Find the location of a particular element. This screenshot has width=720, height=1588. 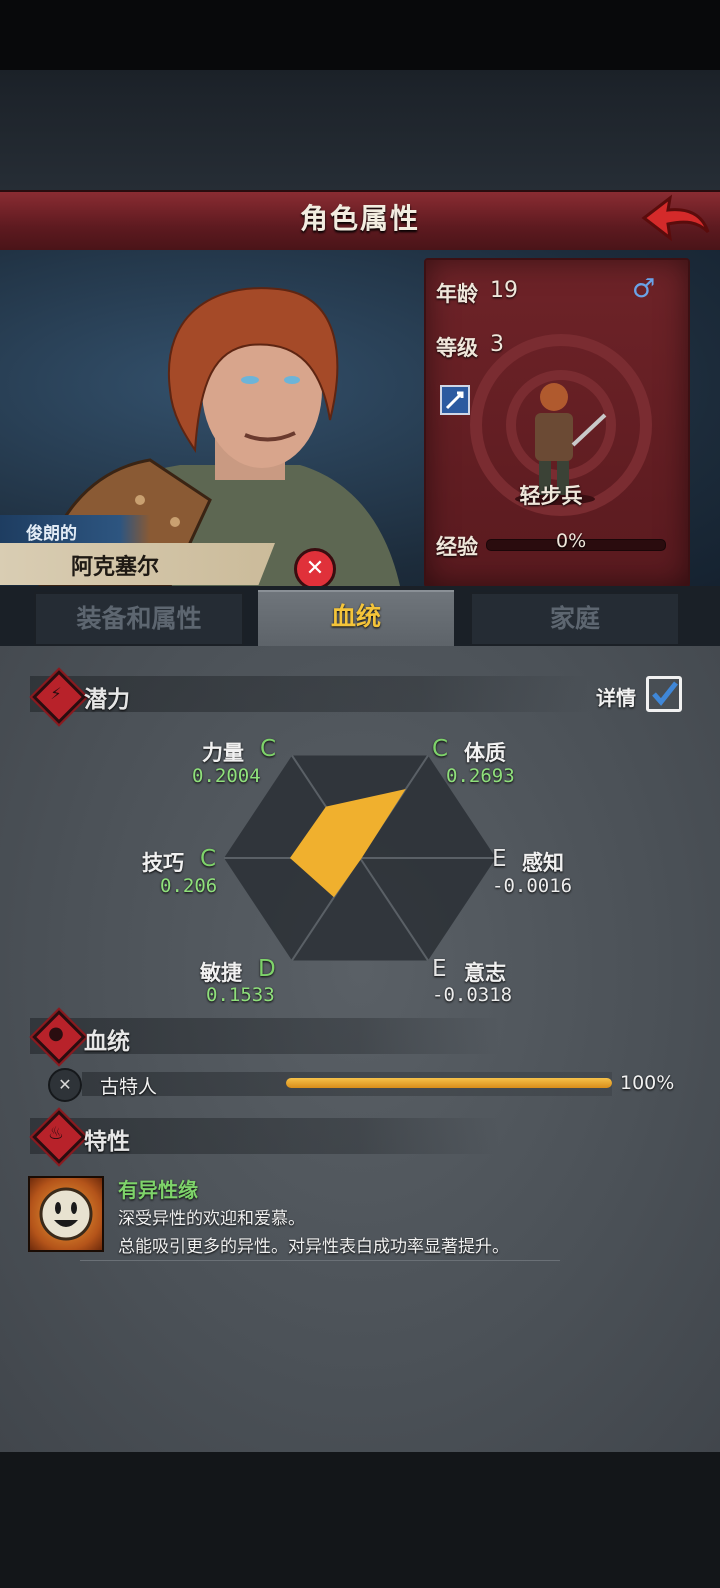

stat-skill-name: 技巧 is located at coordinates (163, 863).